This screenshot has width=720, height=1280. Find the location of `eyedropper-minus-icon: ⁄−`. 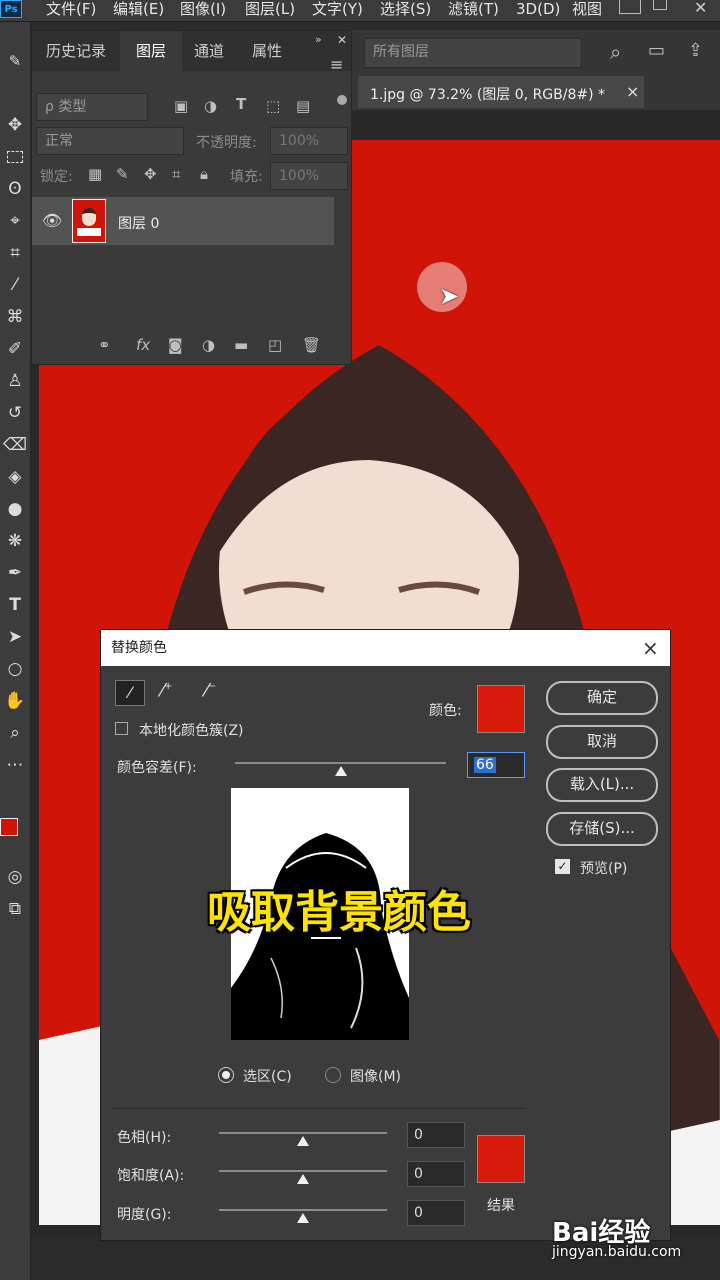

eyedropper-minus-icon: ⁄− is located at coordinates (210, 690).